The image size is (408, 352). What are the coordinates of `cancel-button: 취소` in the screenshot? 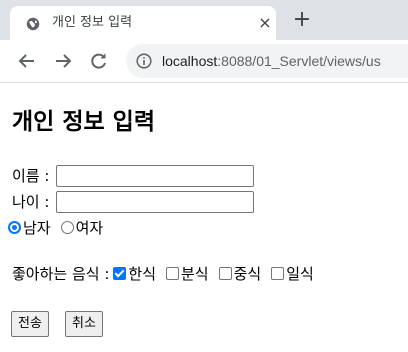 It's located at (84, 324).